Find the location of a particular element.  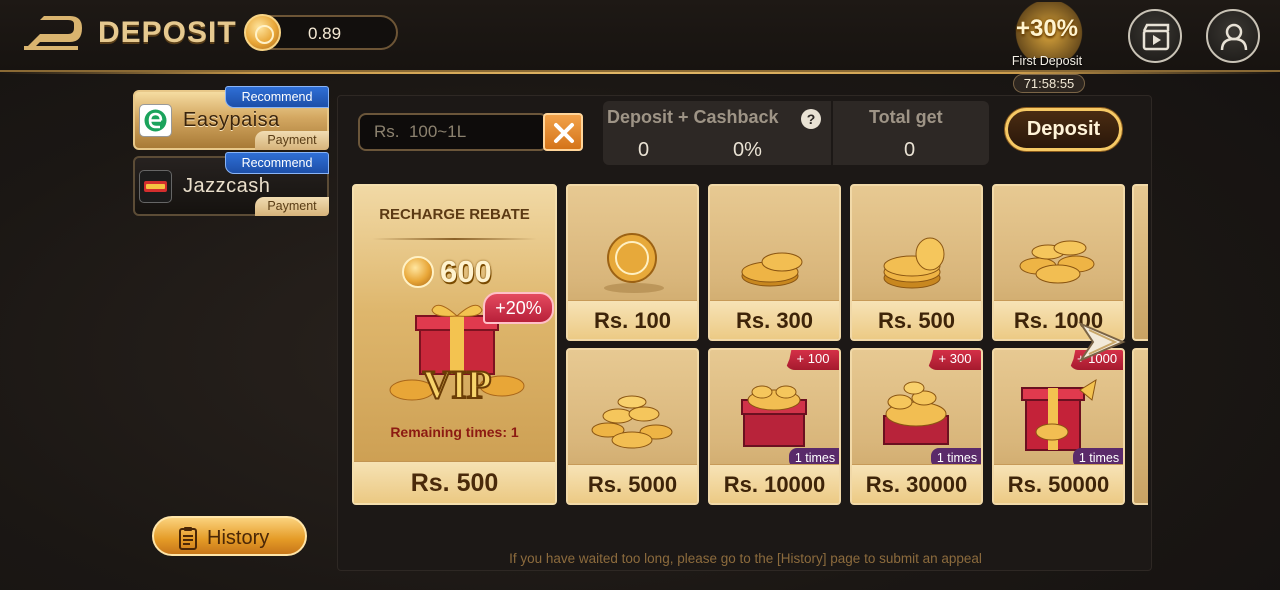

bonus-badge: + 300 is located at coordinates (954, 360).